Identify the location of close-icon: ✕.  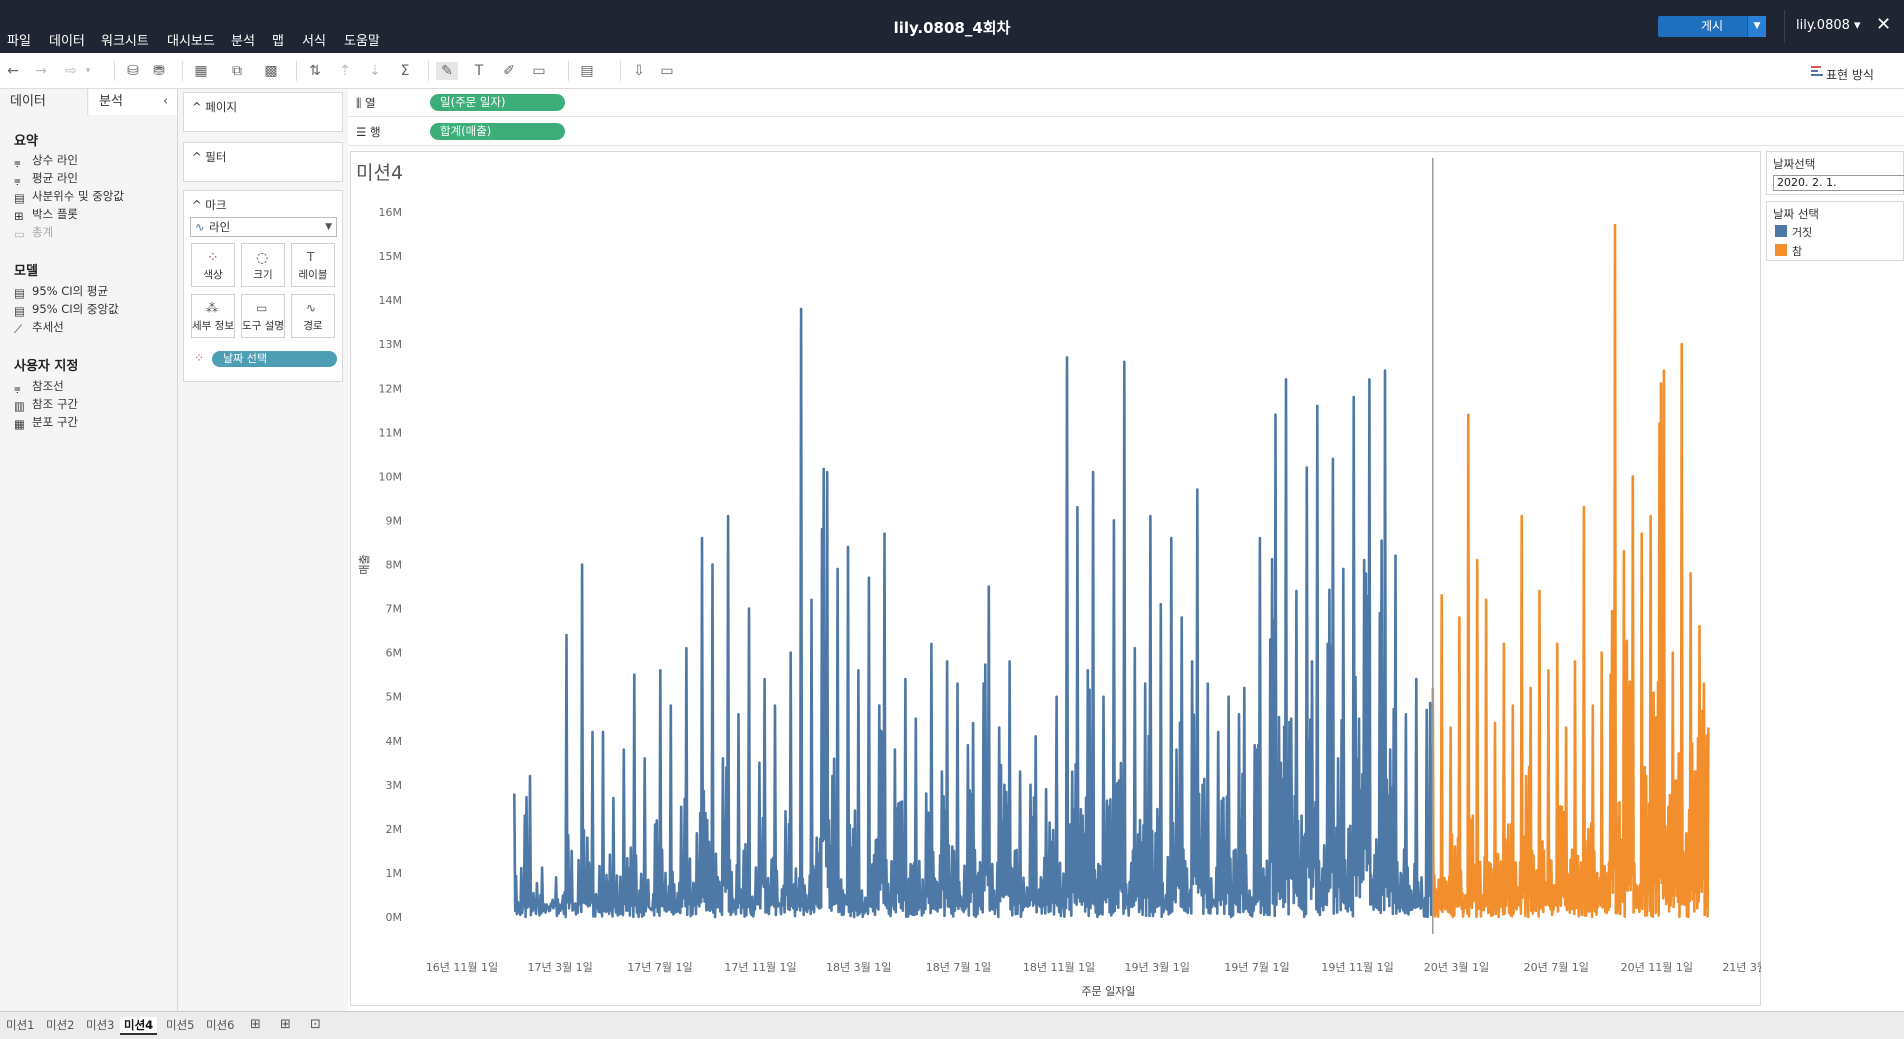
(1883, 24).